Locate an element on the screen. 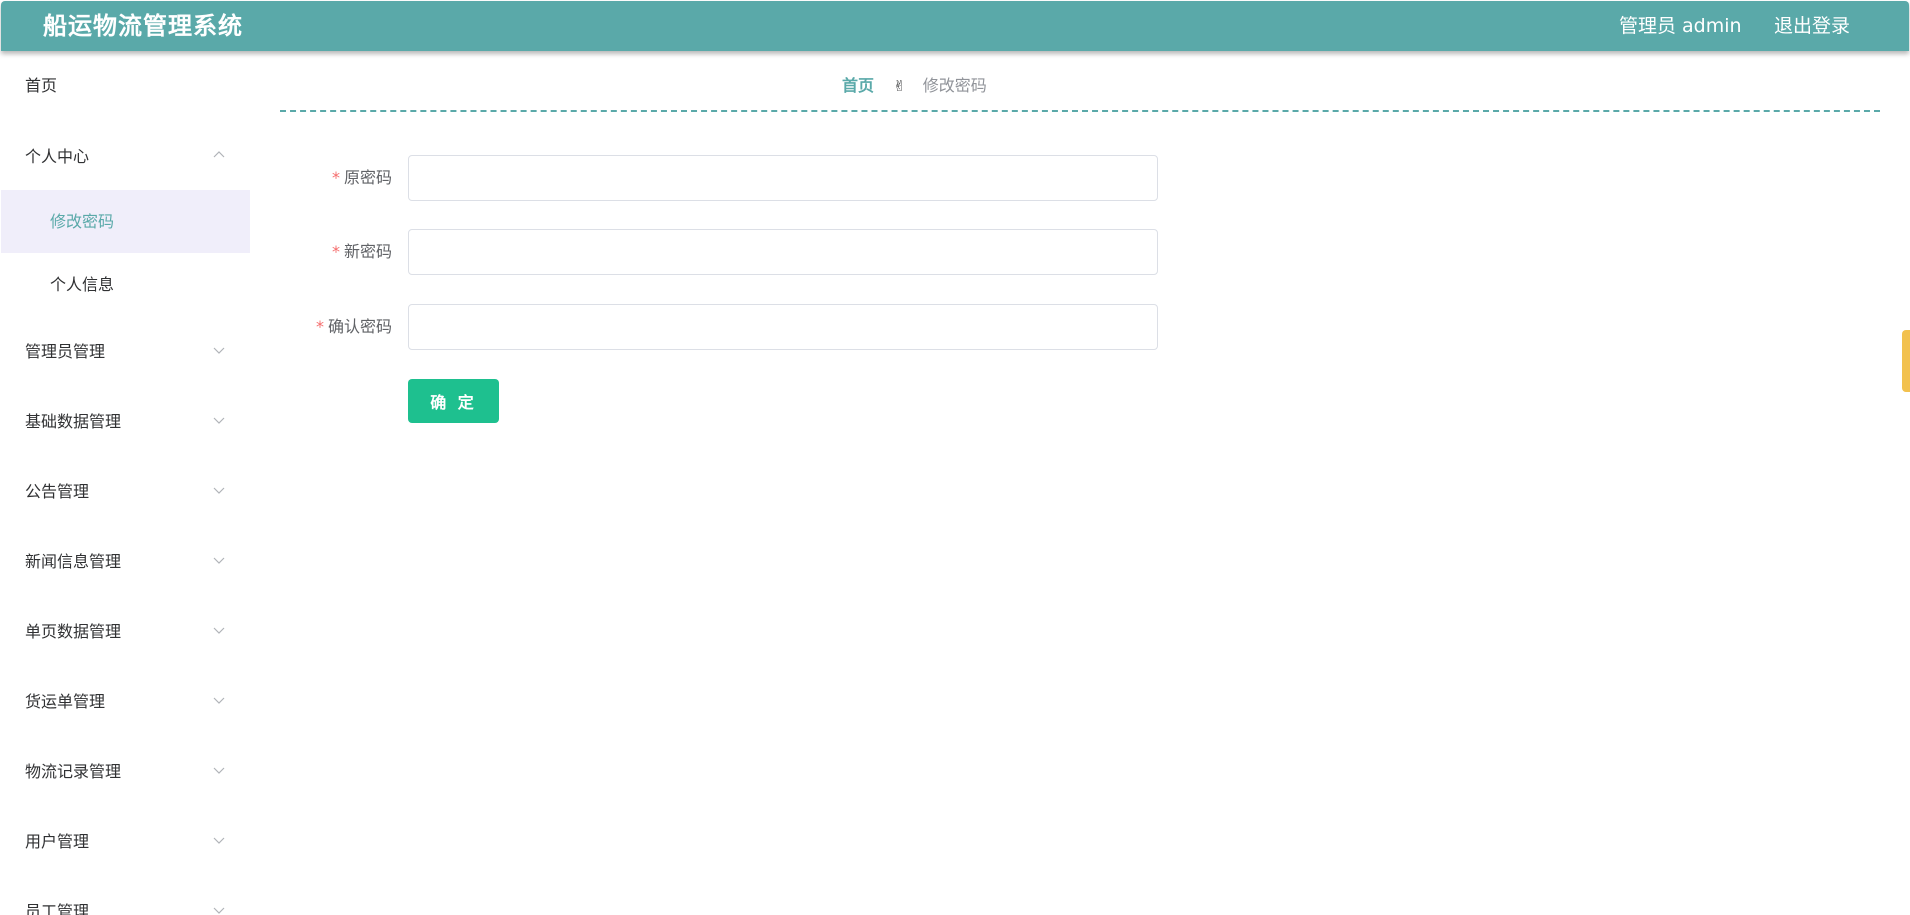 The width and height of the screenshot is (1910, 915). sidebar-subitem-label: 个人信息 is located at coordinates (82, 284).